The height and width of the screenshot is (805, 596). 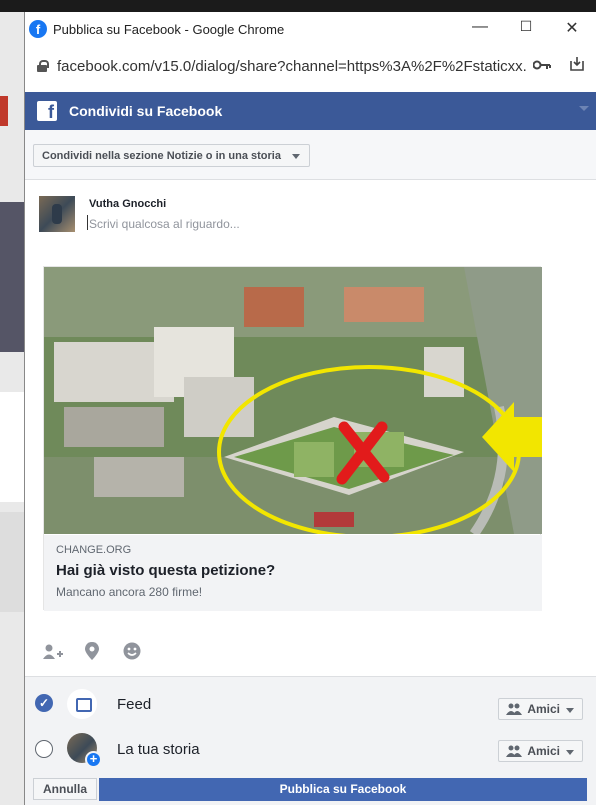 I want to click on facebook-favicon-icon: f, so click(x=38, y=29).